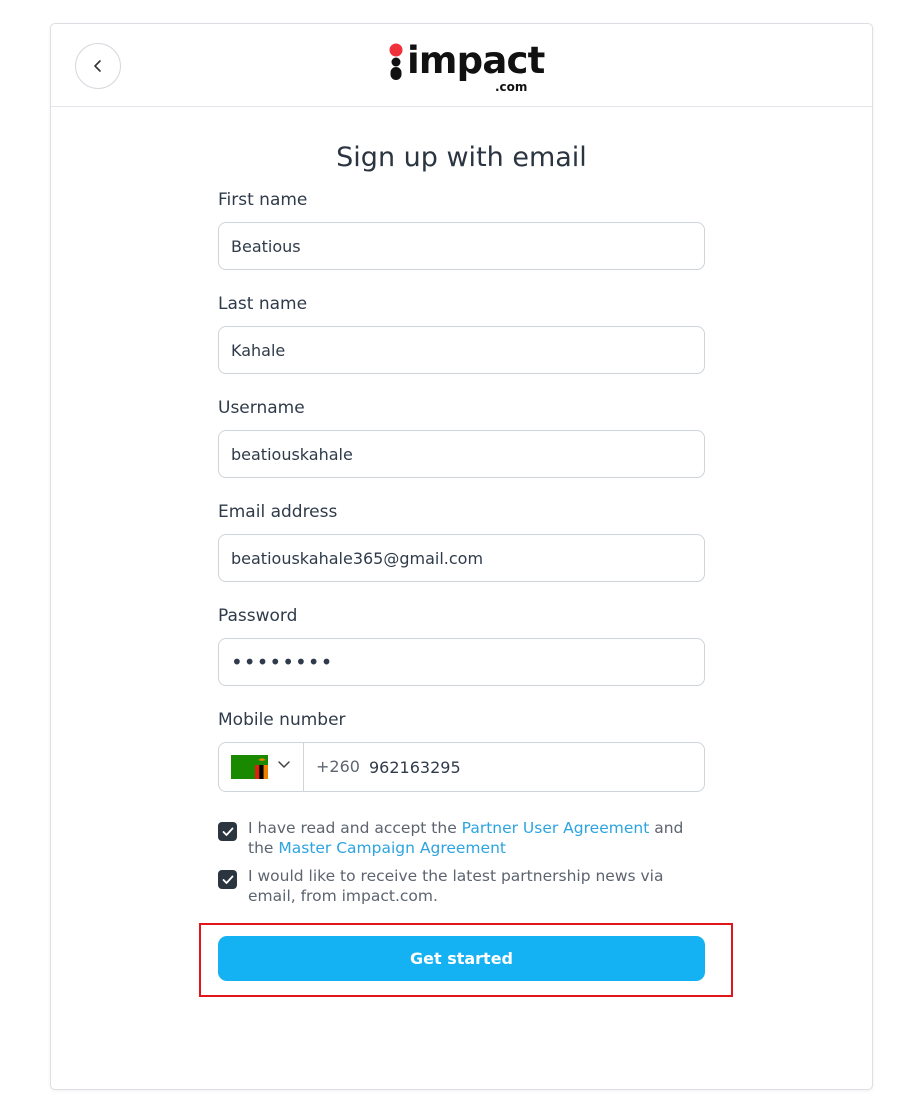 The image size is (912, 1106). What do you see at coordinates (278, 512) in the screenshot?
I see `email-label: Email address` at bounding box center [278, 512].